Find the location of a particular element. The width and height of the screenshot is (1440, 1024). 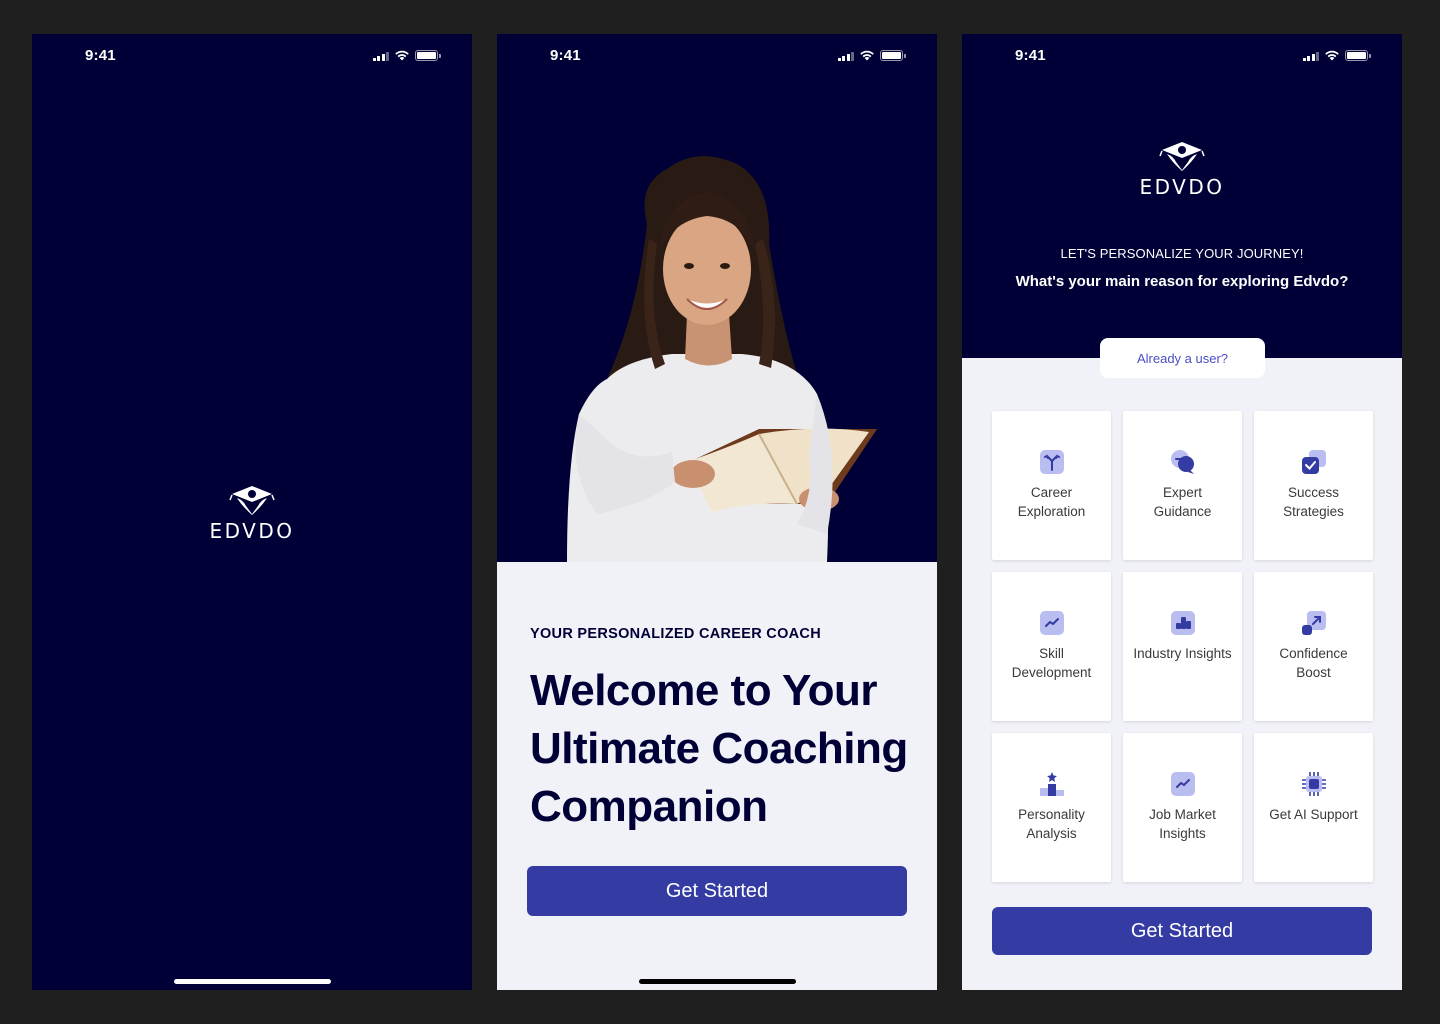

option-label: Industry Insights is located at coordinates (1182, 653).